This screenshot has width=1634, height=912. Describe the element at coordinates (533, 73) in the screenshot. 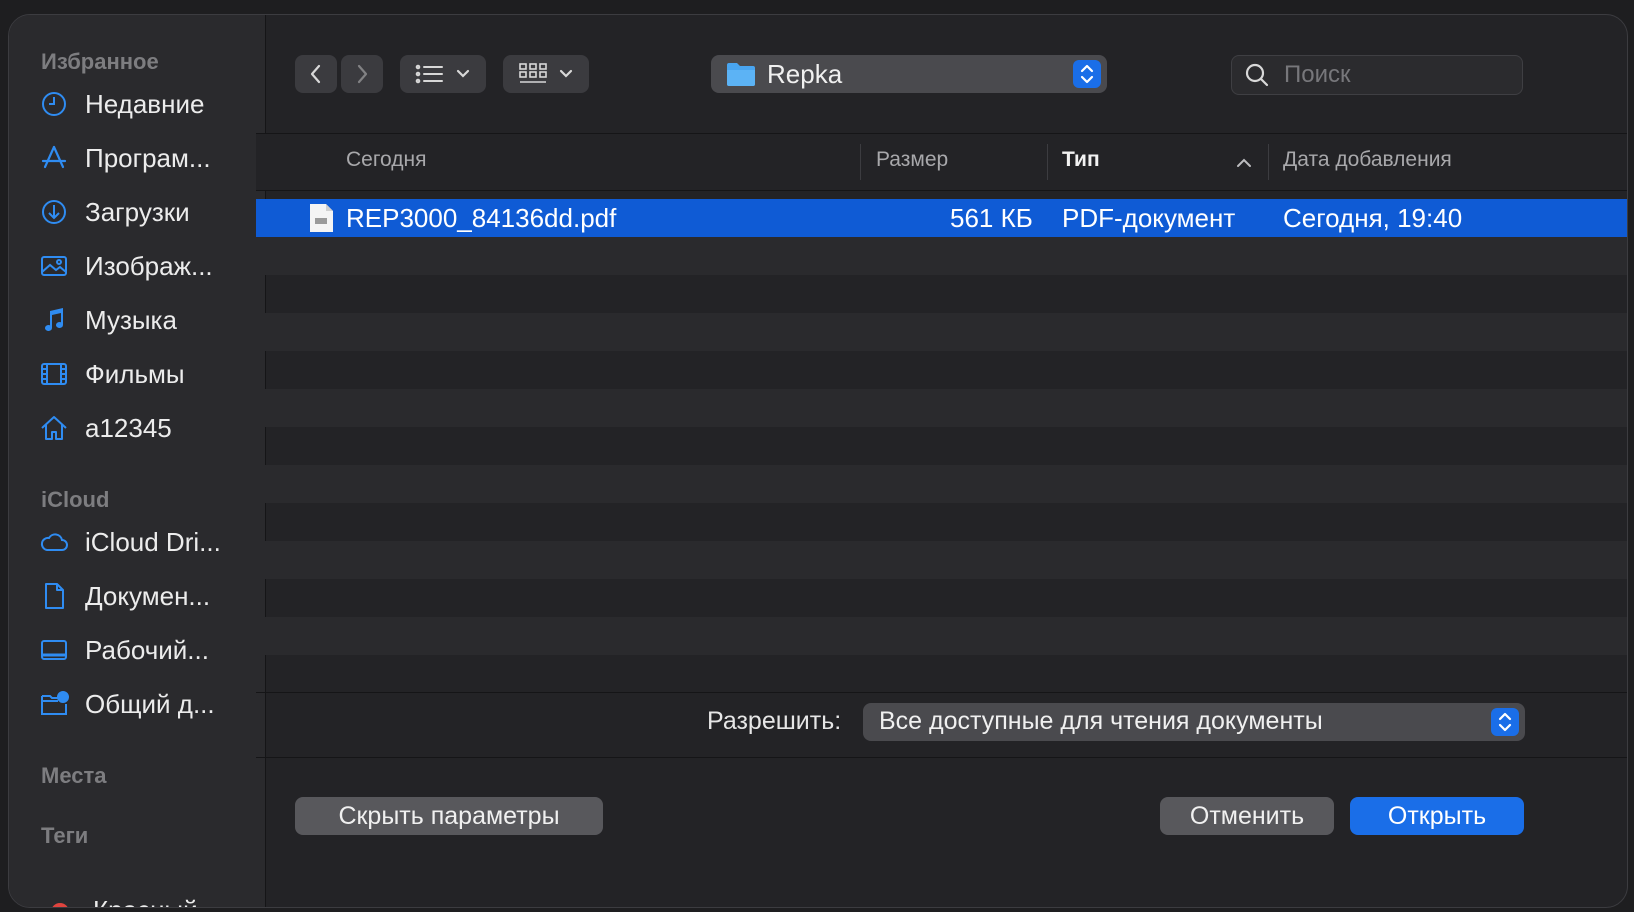

I see `grid-view-icon` at that location.